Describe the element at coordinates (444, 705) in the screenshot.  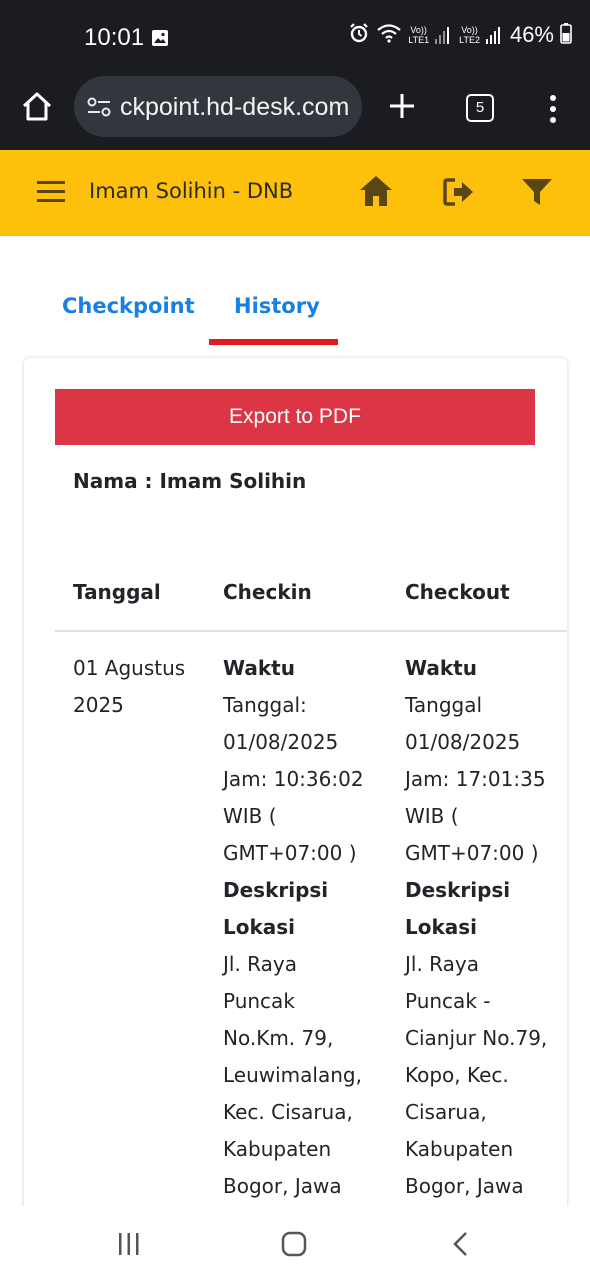
I see `checkout-waktu-line: Tanggal` at that location.